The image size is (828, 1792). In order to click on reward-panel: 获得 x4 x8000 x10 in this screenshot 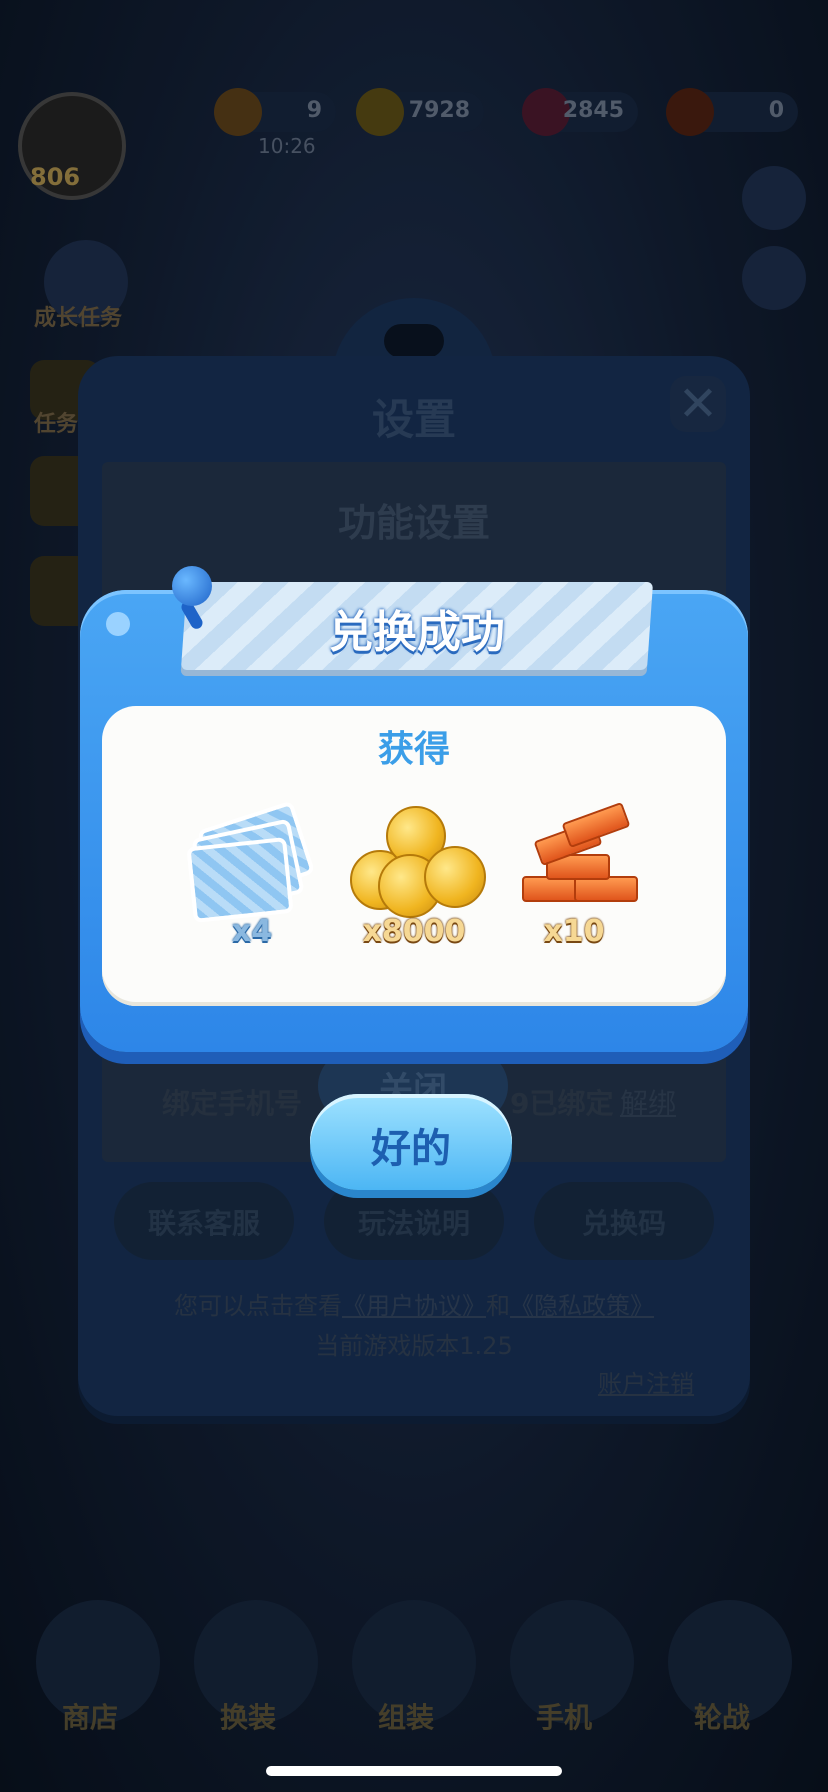, I will do `click(414, 856)`.